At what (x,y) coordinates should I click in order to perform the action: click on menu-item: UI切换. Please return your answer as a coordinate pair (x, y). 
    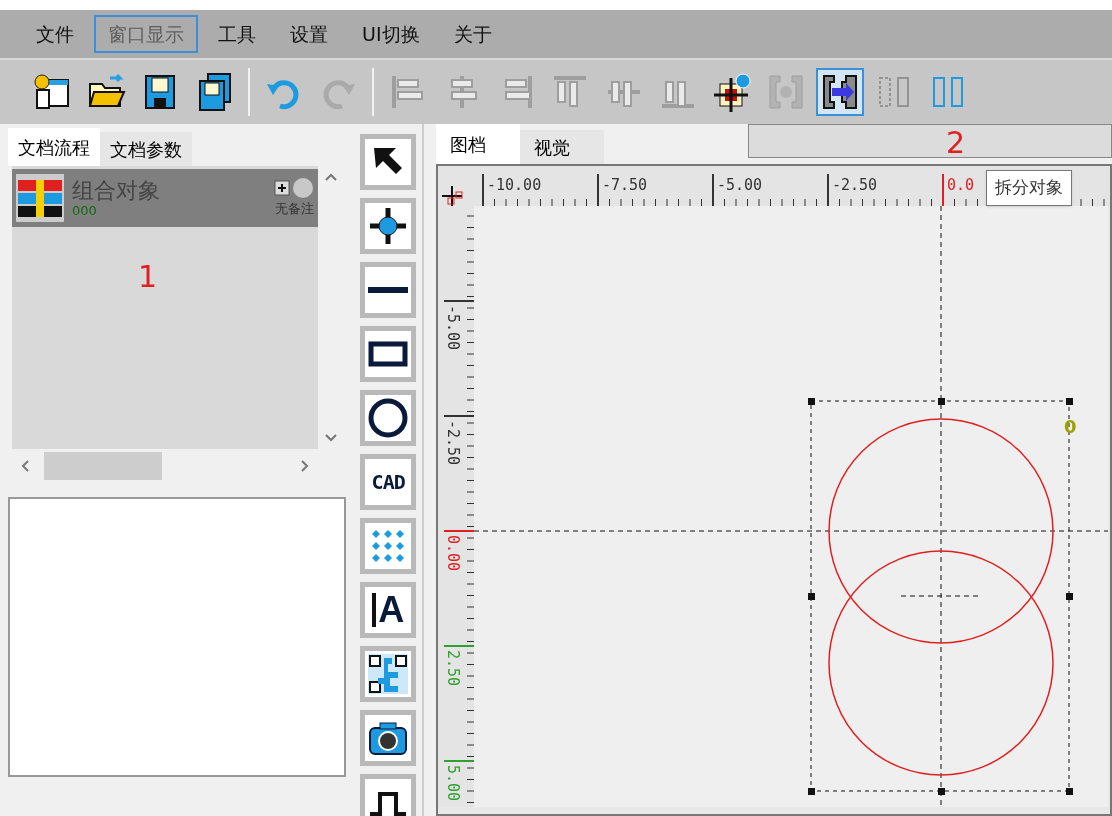
    Looking at the image, I should click on (391, 34).